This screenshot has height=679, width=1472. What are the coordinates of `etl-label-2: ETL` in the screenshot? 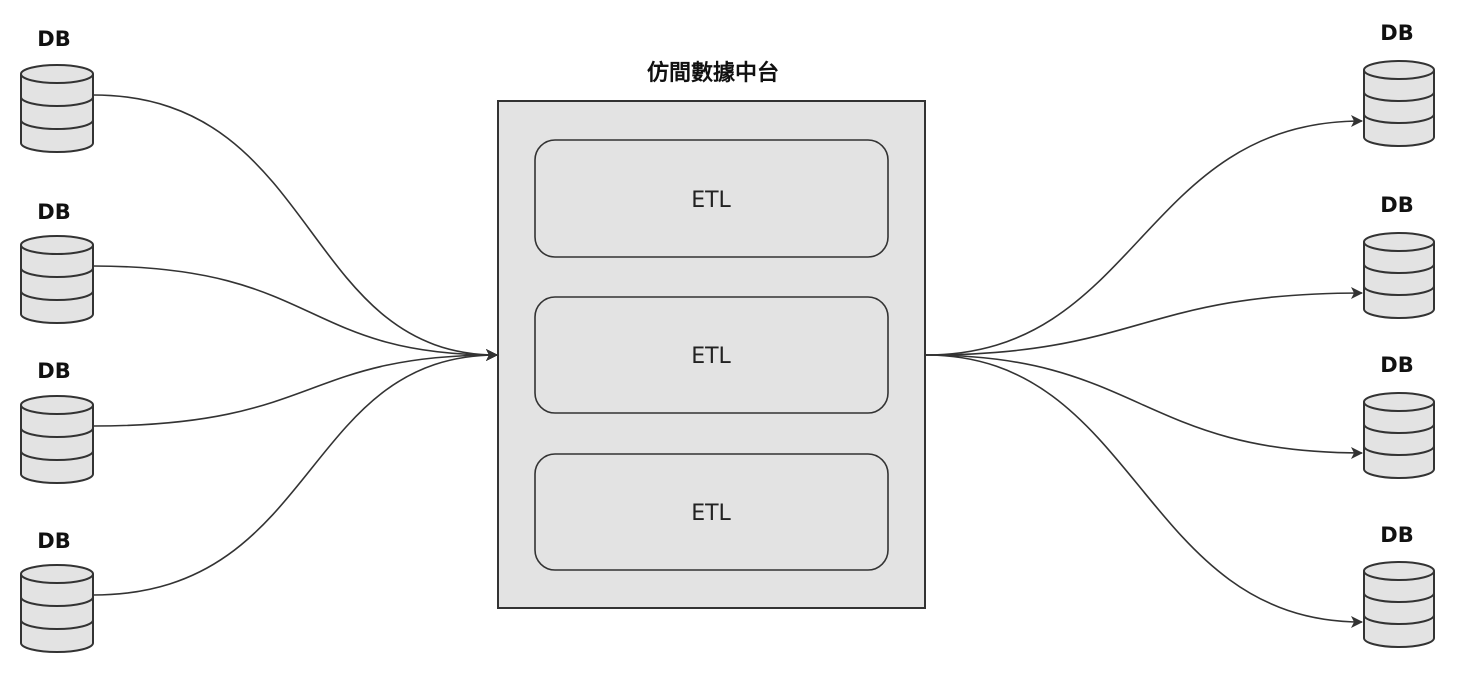 It's located at (711, 356).